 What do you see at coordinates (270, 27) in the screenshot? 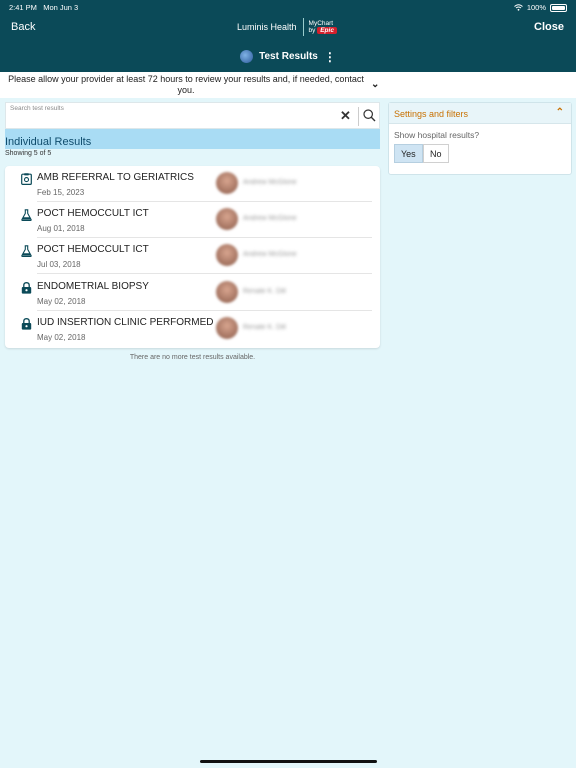
I see `brand-luminis: Luminis Health` at bounding box center [270, 27].